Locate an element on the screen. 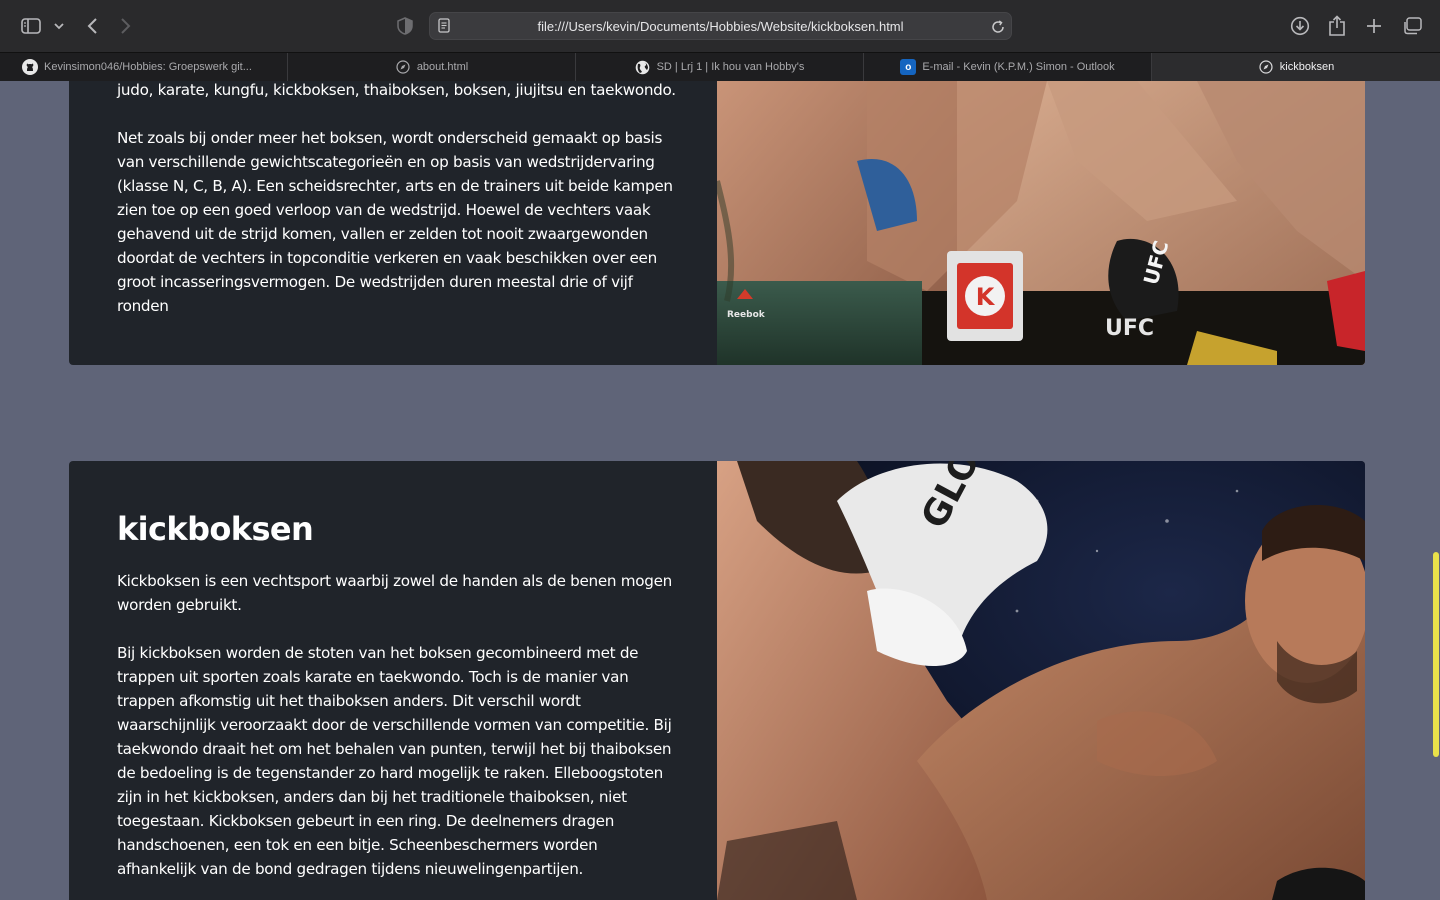 Image resolution: width=1440 pixels, height=900 pixels. ufc-fight-image: K UFC UFC Reebok is located at coordinates (1041, 223).